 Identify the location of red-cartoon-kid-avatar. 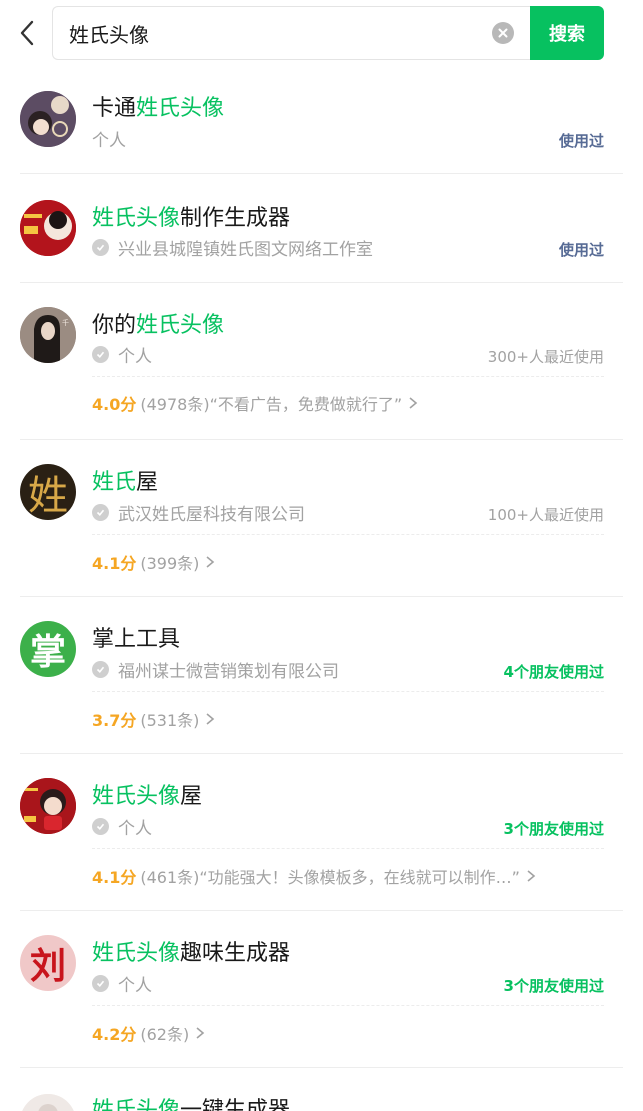
(48, 806).